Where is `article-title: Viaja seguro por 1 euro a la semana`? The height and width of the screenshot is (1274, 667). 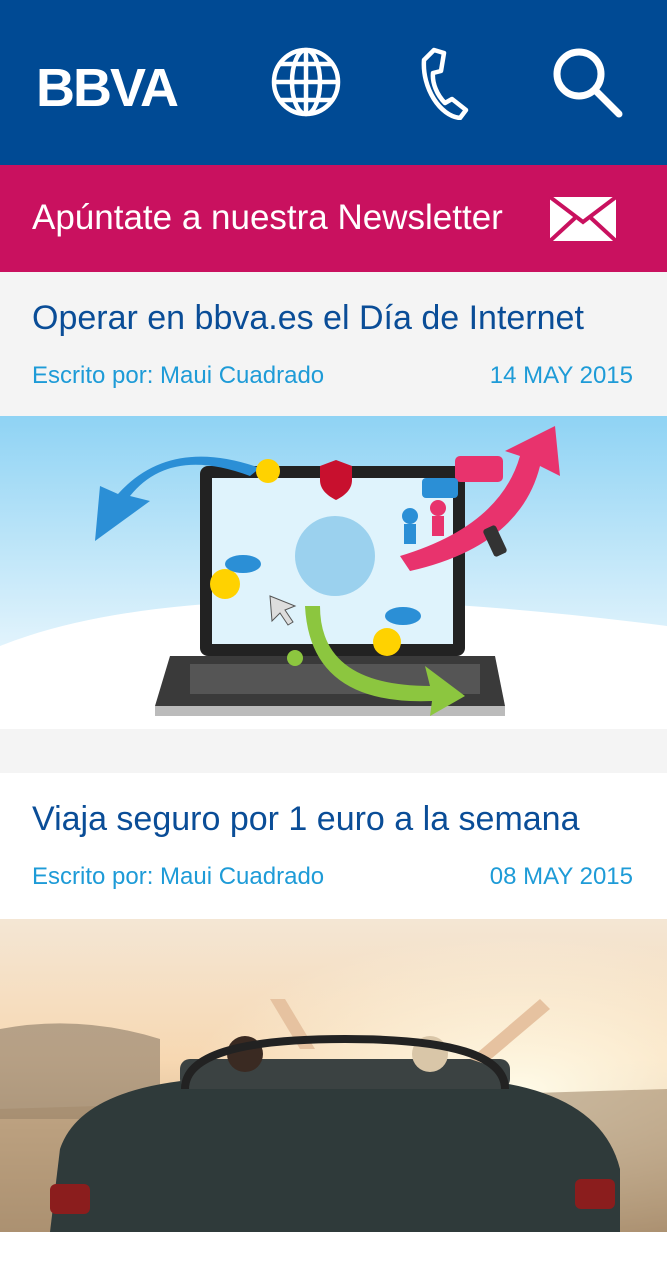 article-title: Viaja seguro por 1 euro a la semana is located at coordinates (306, 819).